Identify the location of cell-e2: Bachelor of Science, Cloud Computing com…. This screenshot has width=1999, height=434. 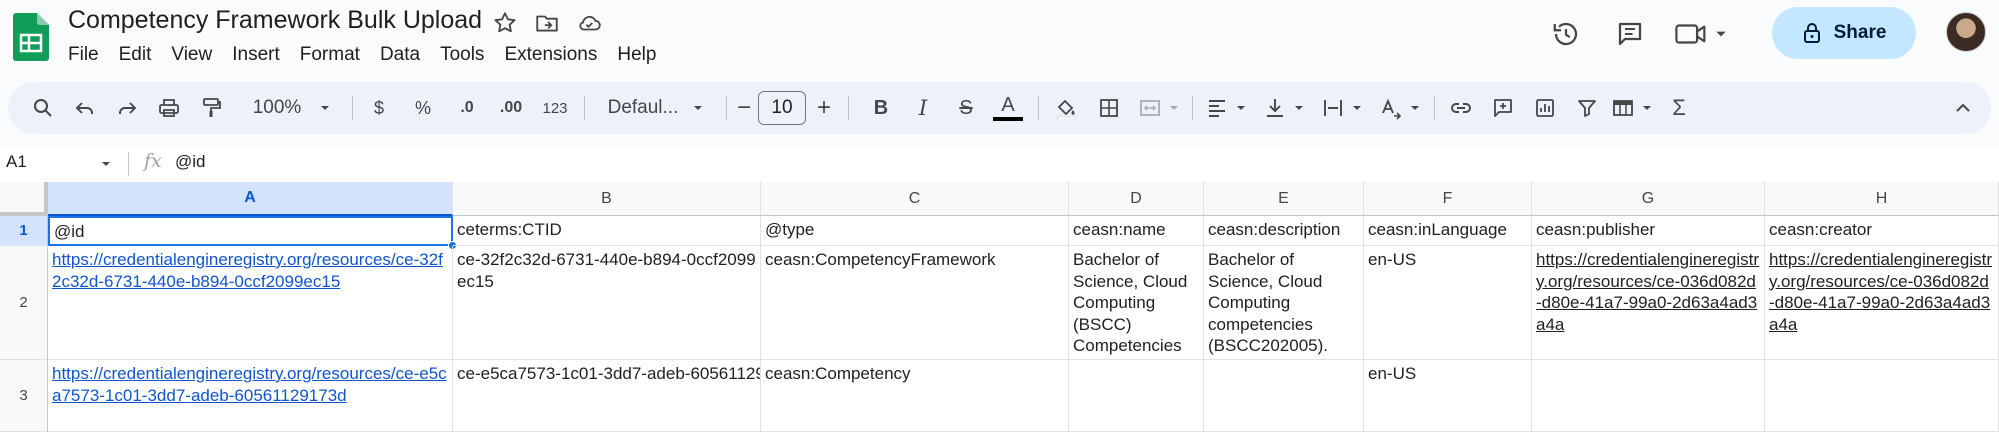
(1284, 303).